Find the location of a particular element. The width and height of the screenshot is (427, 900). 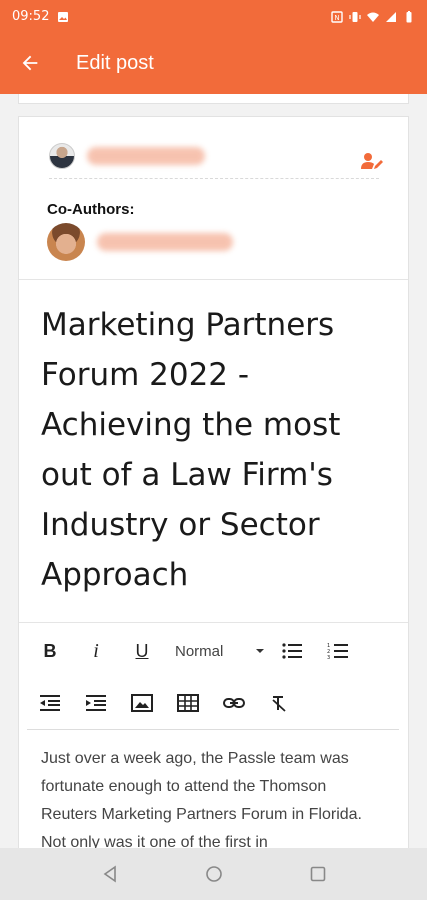

battery-icon is located at coordinates (409, 16).